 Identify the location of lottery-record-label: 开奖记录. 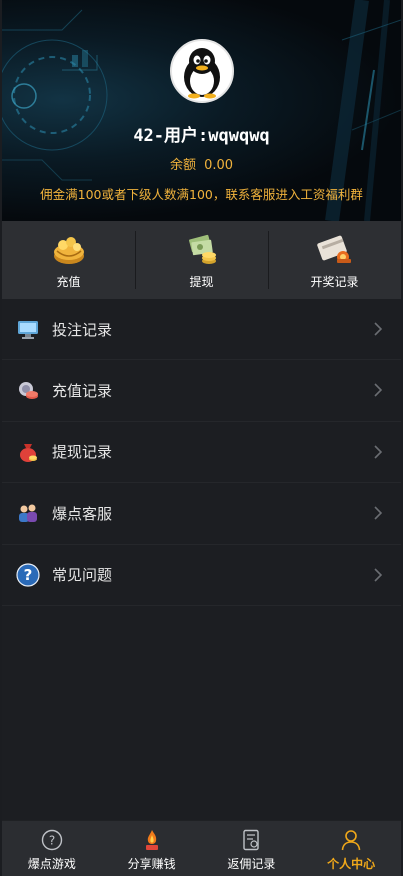
(334, 282).